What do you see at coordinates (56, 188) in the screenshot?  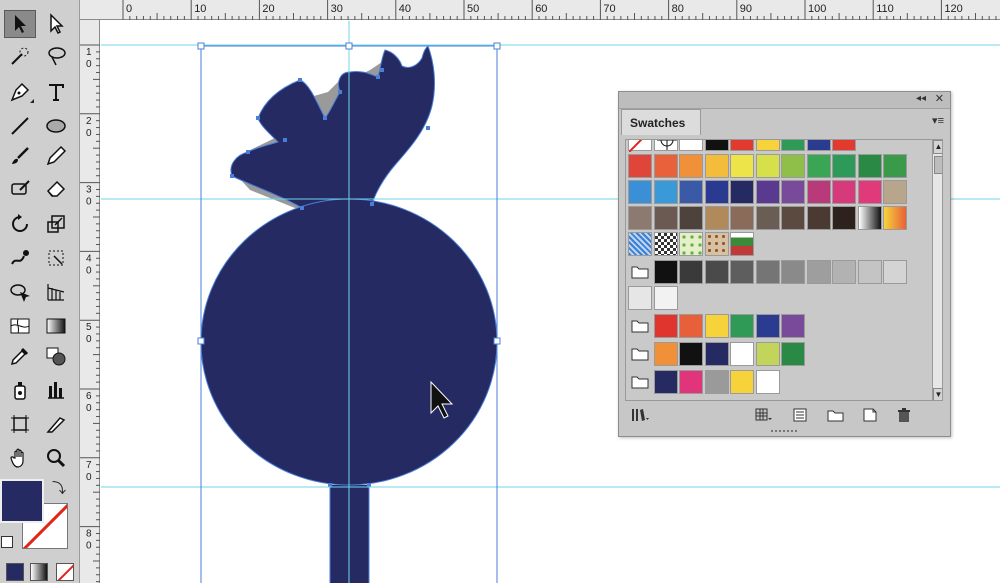 I see `eraser-tool` at bounding box center [56, 188].